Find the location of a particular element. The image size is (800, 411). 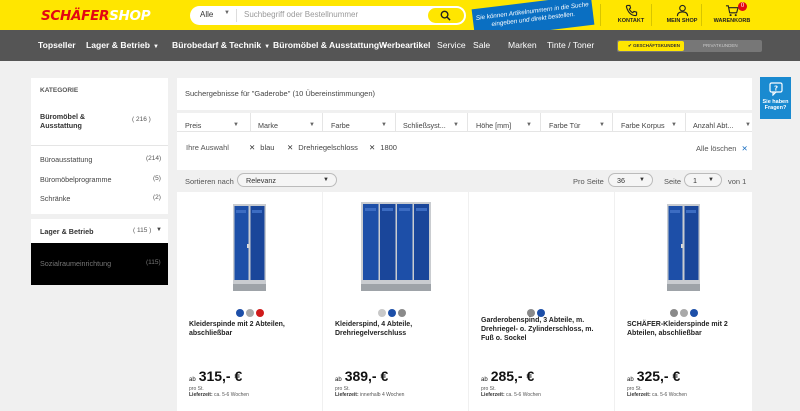

per-page-label: Pro Seite is located at coordinates (588, 181).